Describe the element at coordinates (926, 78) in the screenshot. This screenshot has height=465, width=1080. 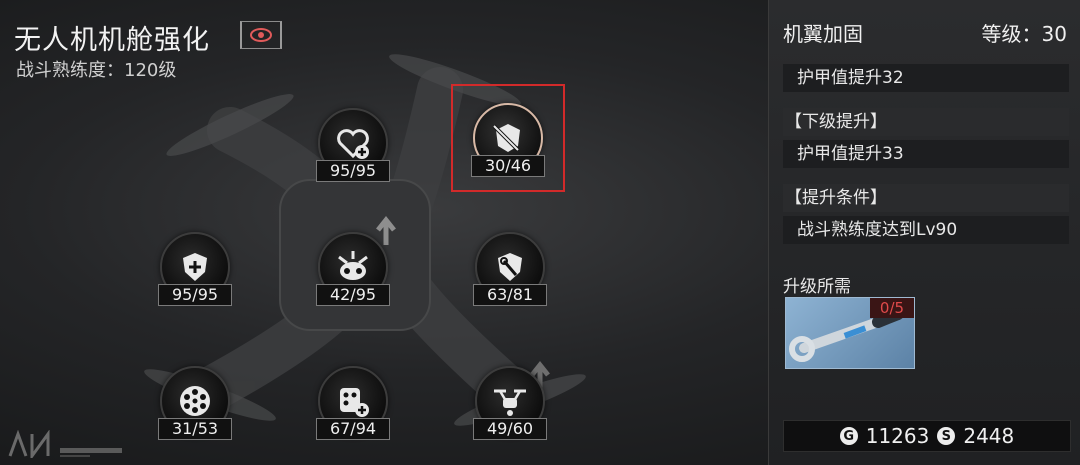
I see `current-effect: 护甲值提升32` at that location.